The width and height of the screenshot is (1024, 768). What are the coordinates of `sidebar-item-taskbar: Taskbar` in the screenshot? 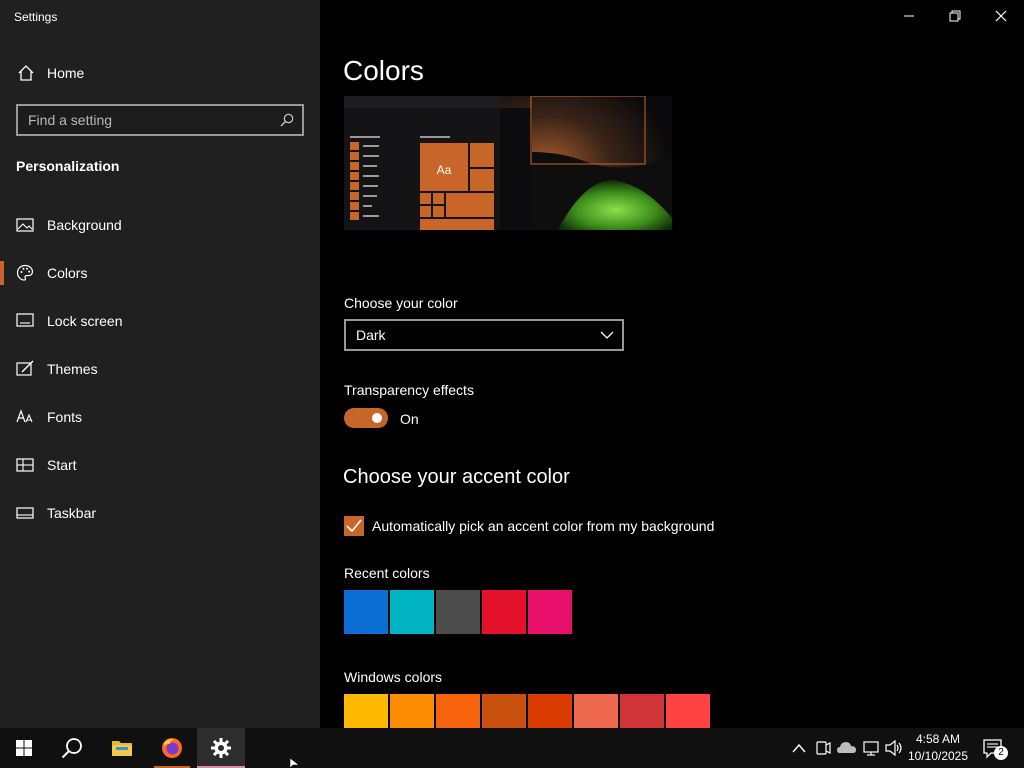 It's located at (160, 513).